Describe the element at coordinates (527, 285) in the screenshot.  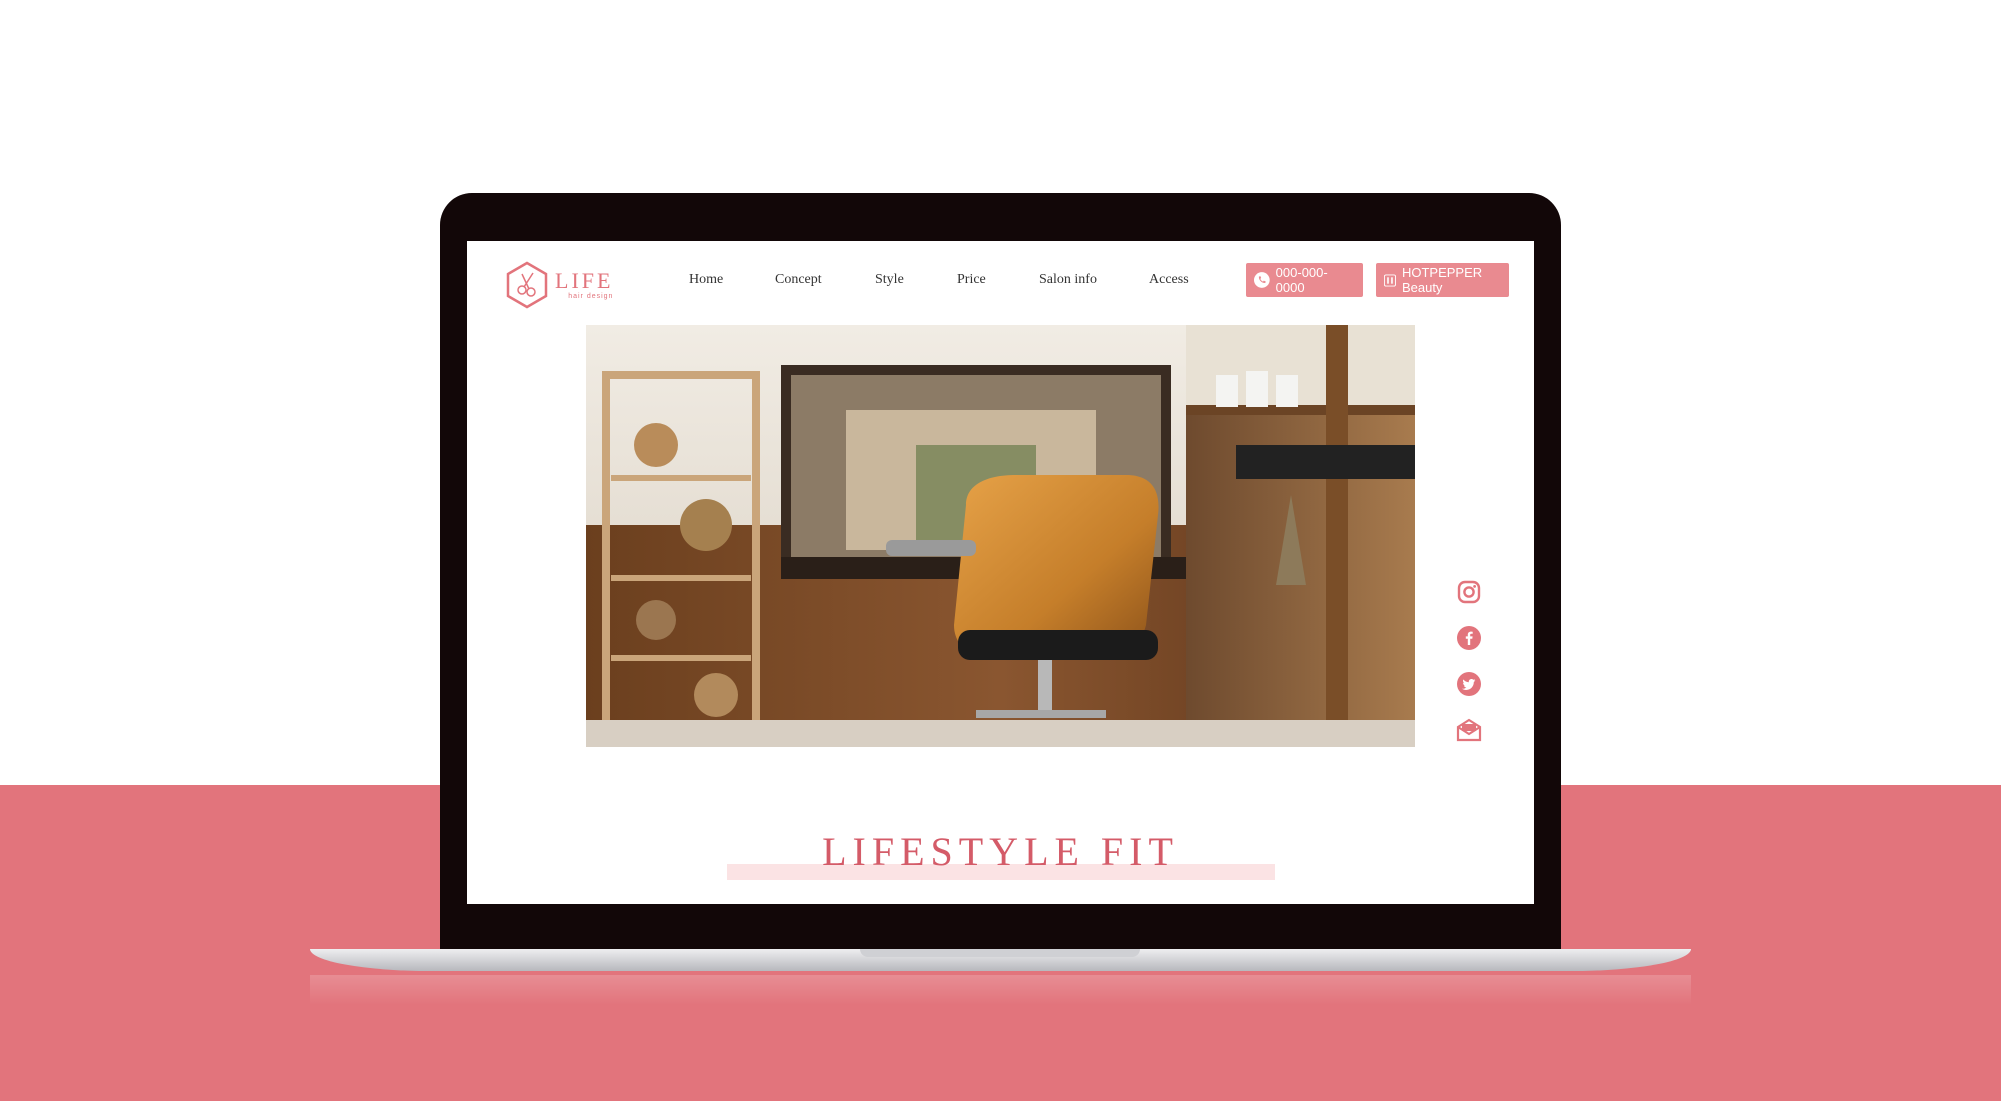
I see `scissors-hexagon-icon` at that location.